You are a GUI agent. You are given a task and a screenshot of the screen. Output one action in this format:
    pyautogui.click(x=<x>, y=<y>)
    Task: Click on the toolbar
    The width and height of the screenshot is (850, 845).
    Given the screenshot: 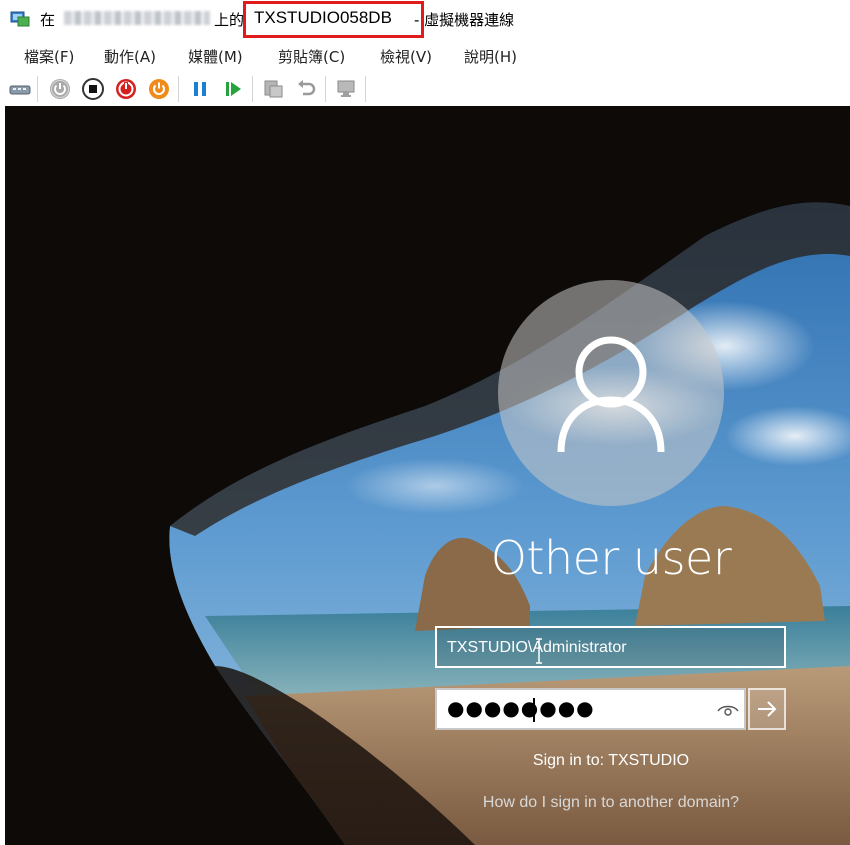 What is the action you would take?
    pyautogui.click(x=425, y=89)
    